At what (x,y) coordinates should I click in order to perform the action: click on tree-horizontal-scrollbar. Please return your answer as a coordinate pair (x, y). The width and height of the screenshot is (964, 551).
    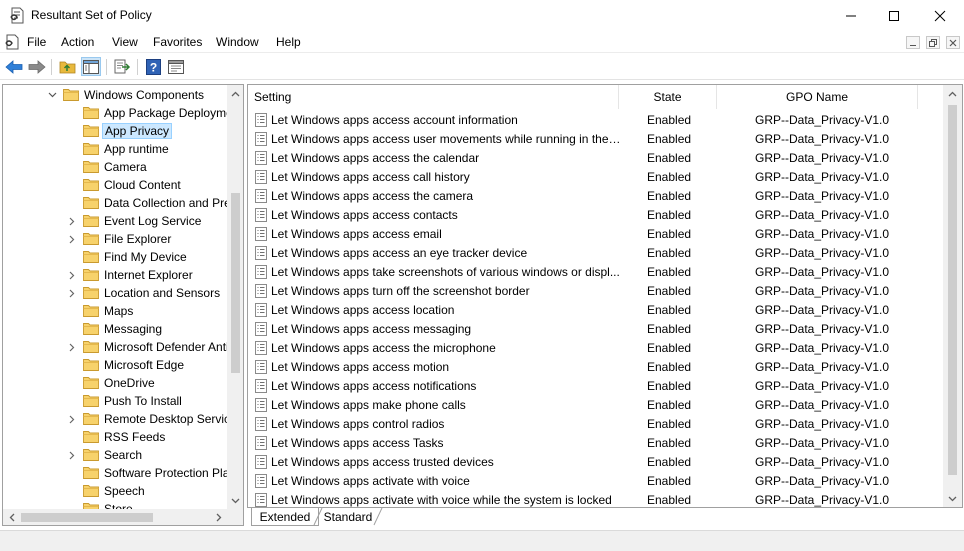
    Looking at the image, I should click on (115, 517).